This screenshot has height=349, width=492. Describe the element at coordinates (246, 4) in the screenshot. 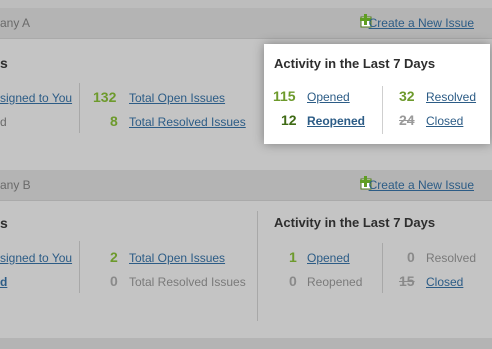

I see `top-band` at that location.